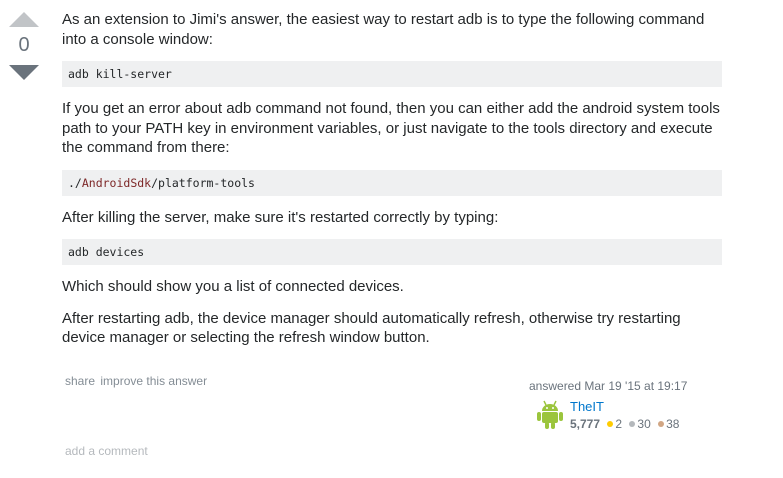  What do you see at coordinates (392, 182) in the screenshot?
I see `code-block-platform-tools: ./AndroidSdk/platform-tools` at bounding box center [392, 182].